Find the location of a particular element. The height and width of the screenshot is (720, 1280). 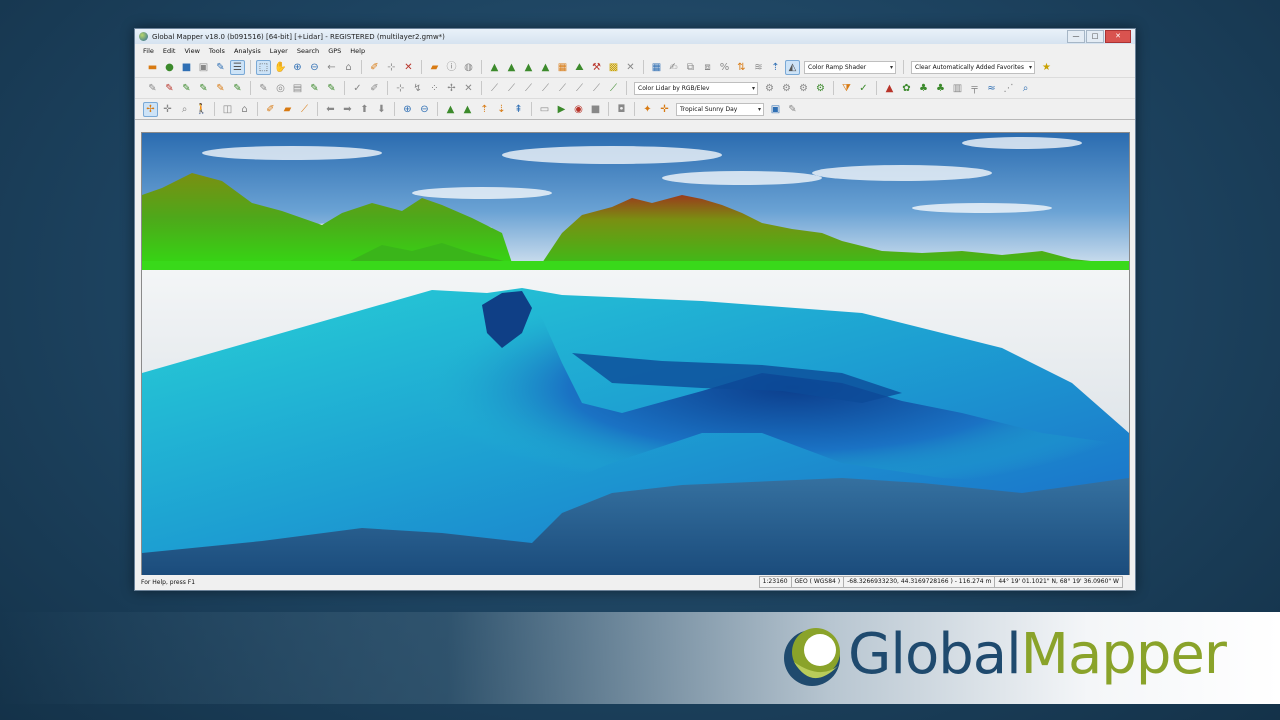

record-icon: ▭ is located at coordinates (544, 109).